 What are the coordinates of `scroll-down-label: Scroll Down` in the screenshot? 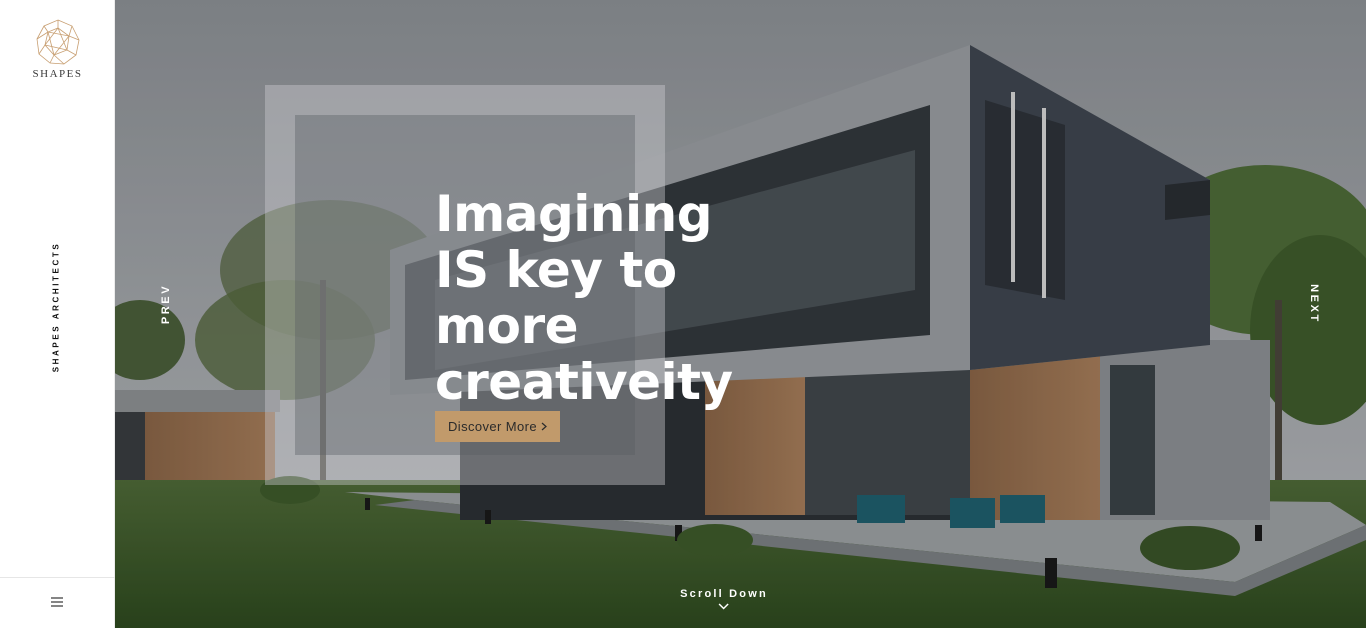 It's located at (724, 594).